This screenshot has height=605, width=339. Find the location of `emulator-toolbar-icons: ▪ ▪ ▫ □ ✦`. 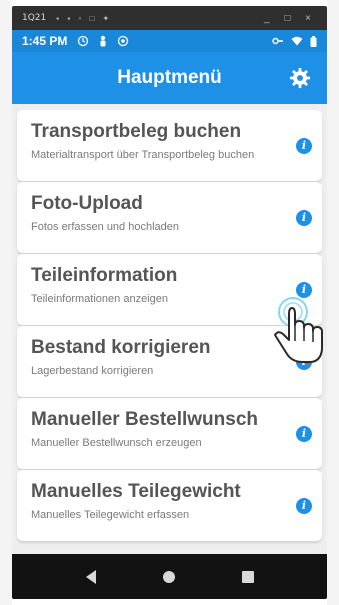

emulator-toolbar-icons: ▪ ▪ ▫ □ ✦ is located at coordinates (84, 18).